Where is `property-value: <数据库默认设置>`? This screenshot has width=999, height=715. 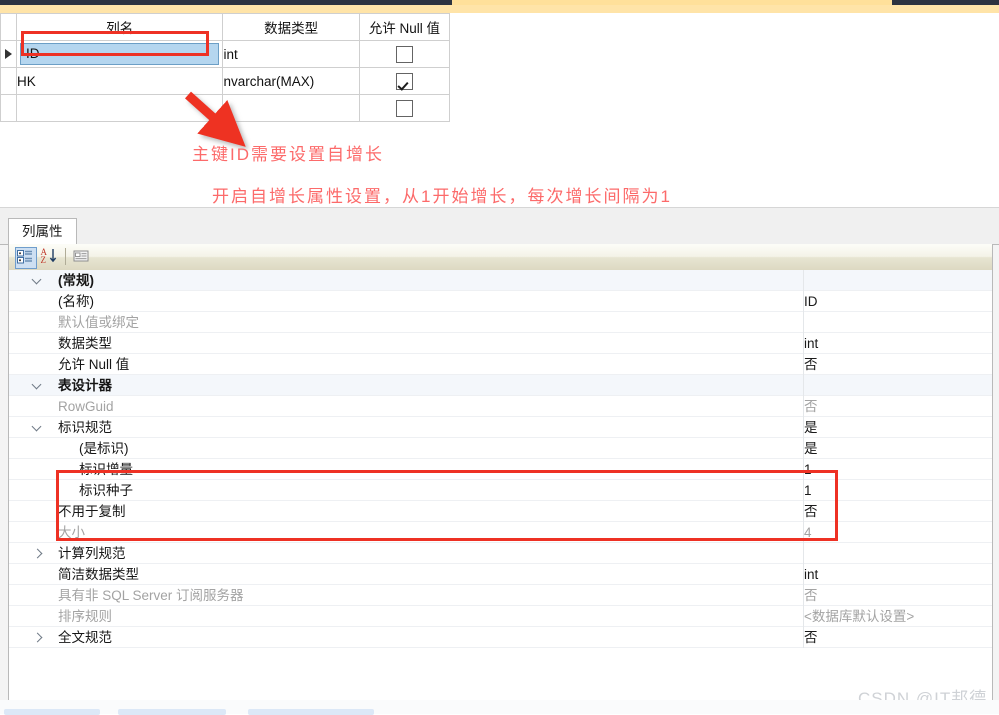 property-value: <数据库默认设置> is located at coordinates (859, 616).